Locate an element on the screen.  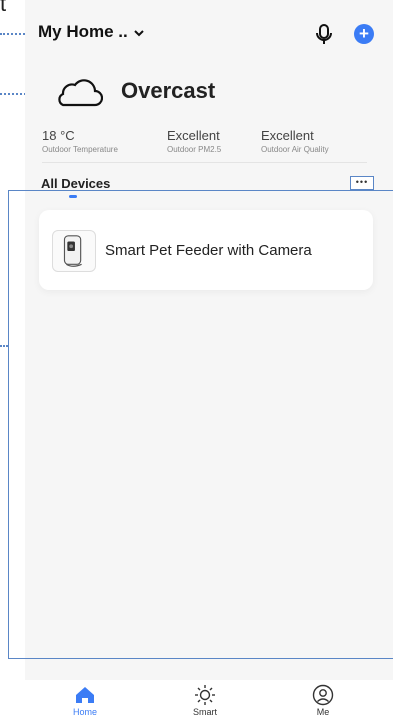
cloud-icon is located at coordinates (78, 91).